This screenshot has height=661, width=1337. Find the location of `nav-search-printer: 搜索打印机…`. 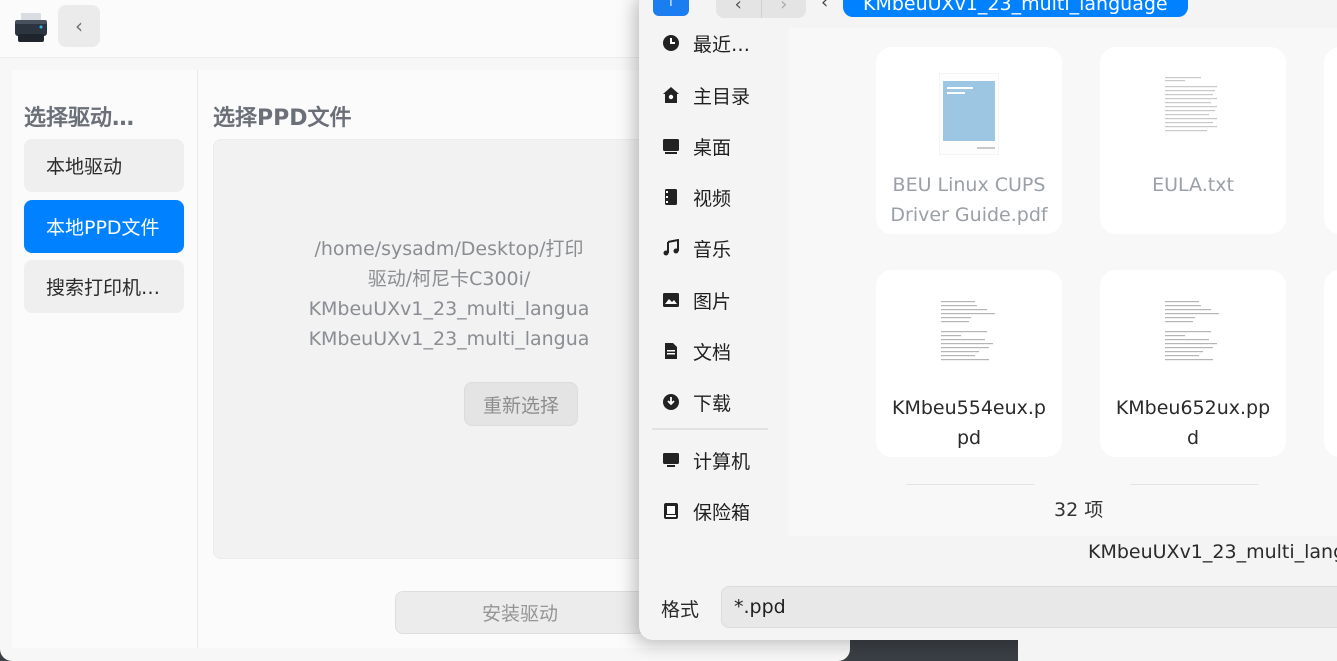

nav-search-printer: 搜索打印机… is located at coordinates (104, 286).